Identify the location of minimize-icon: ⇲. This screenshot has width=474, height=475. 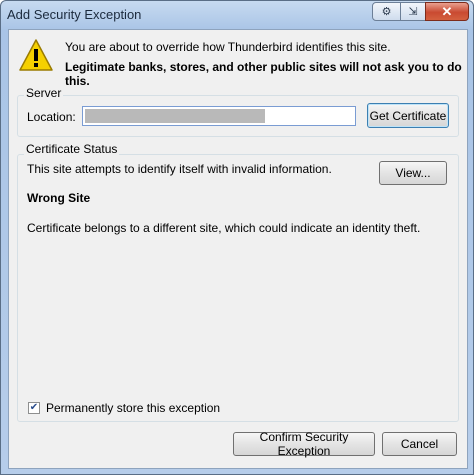
(413, 12).